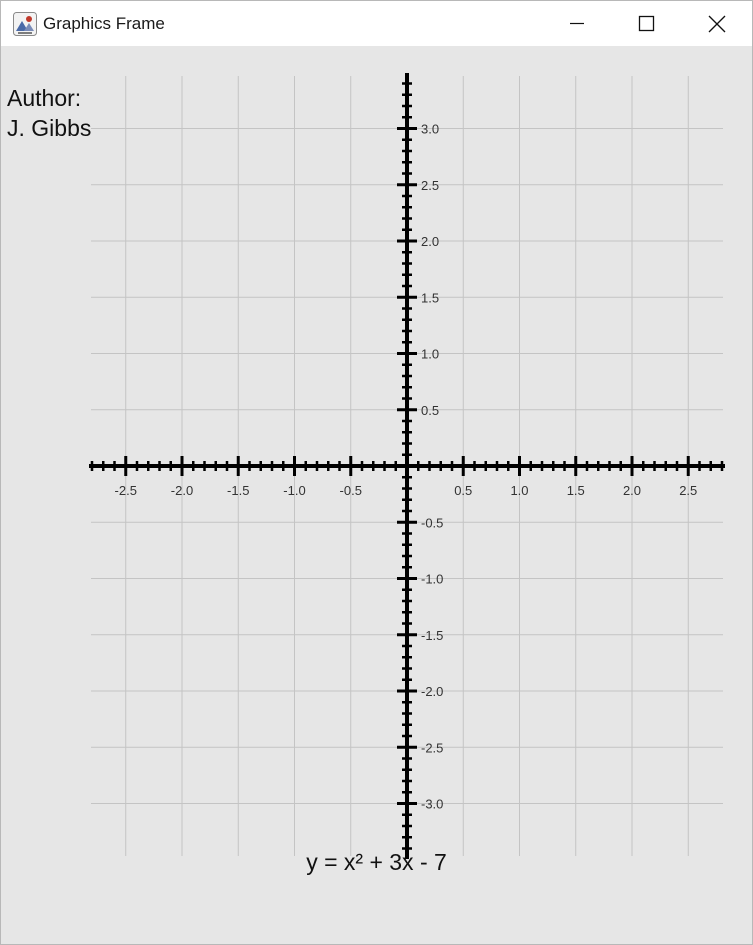 The height and width of the screenshot is (945, 753). What do you see at coordinates (432, 522) in the screenshot?
I see `y-tick-label: -0.5` at bounding box center [432, 522].